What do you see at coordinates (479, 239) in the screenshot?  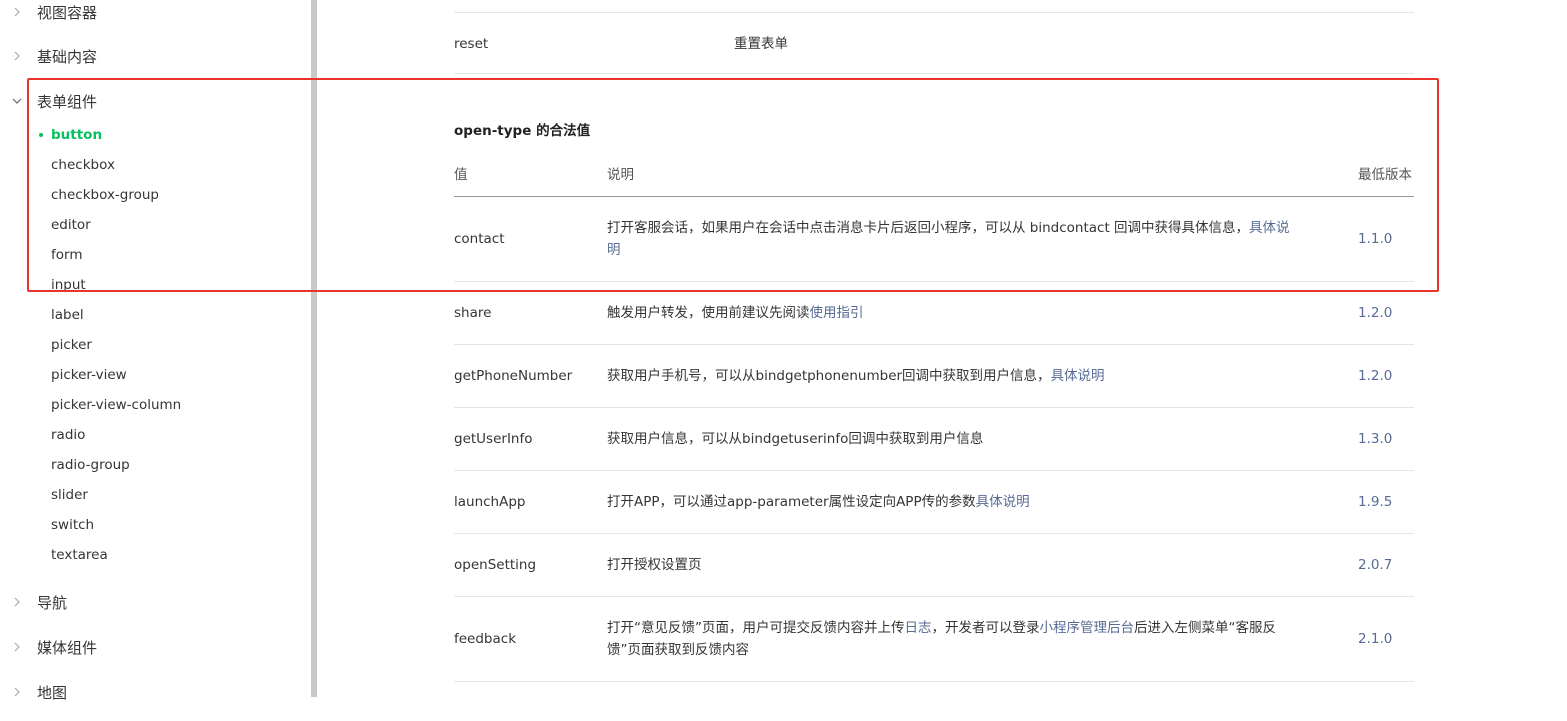 I see `row-contact-value: contact` at bounding box center [479, 239].